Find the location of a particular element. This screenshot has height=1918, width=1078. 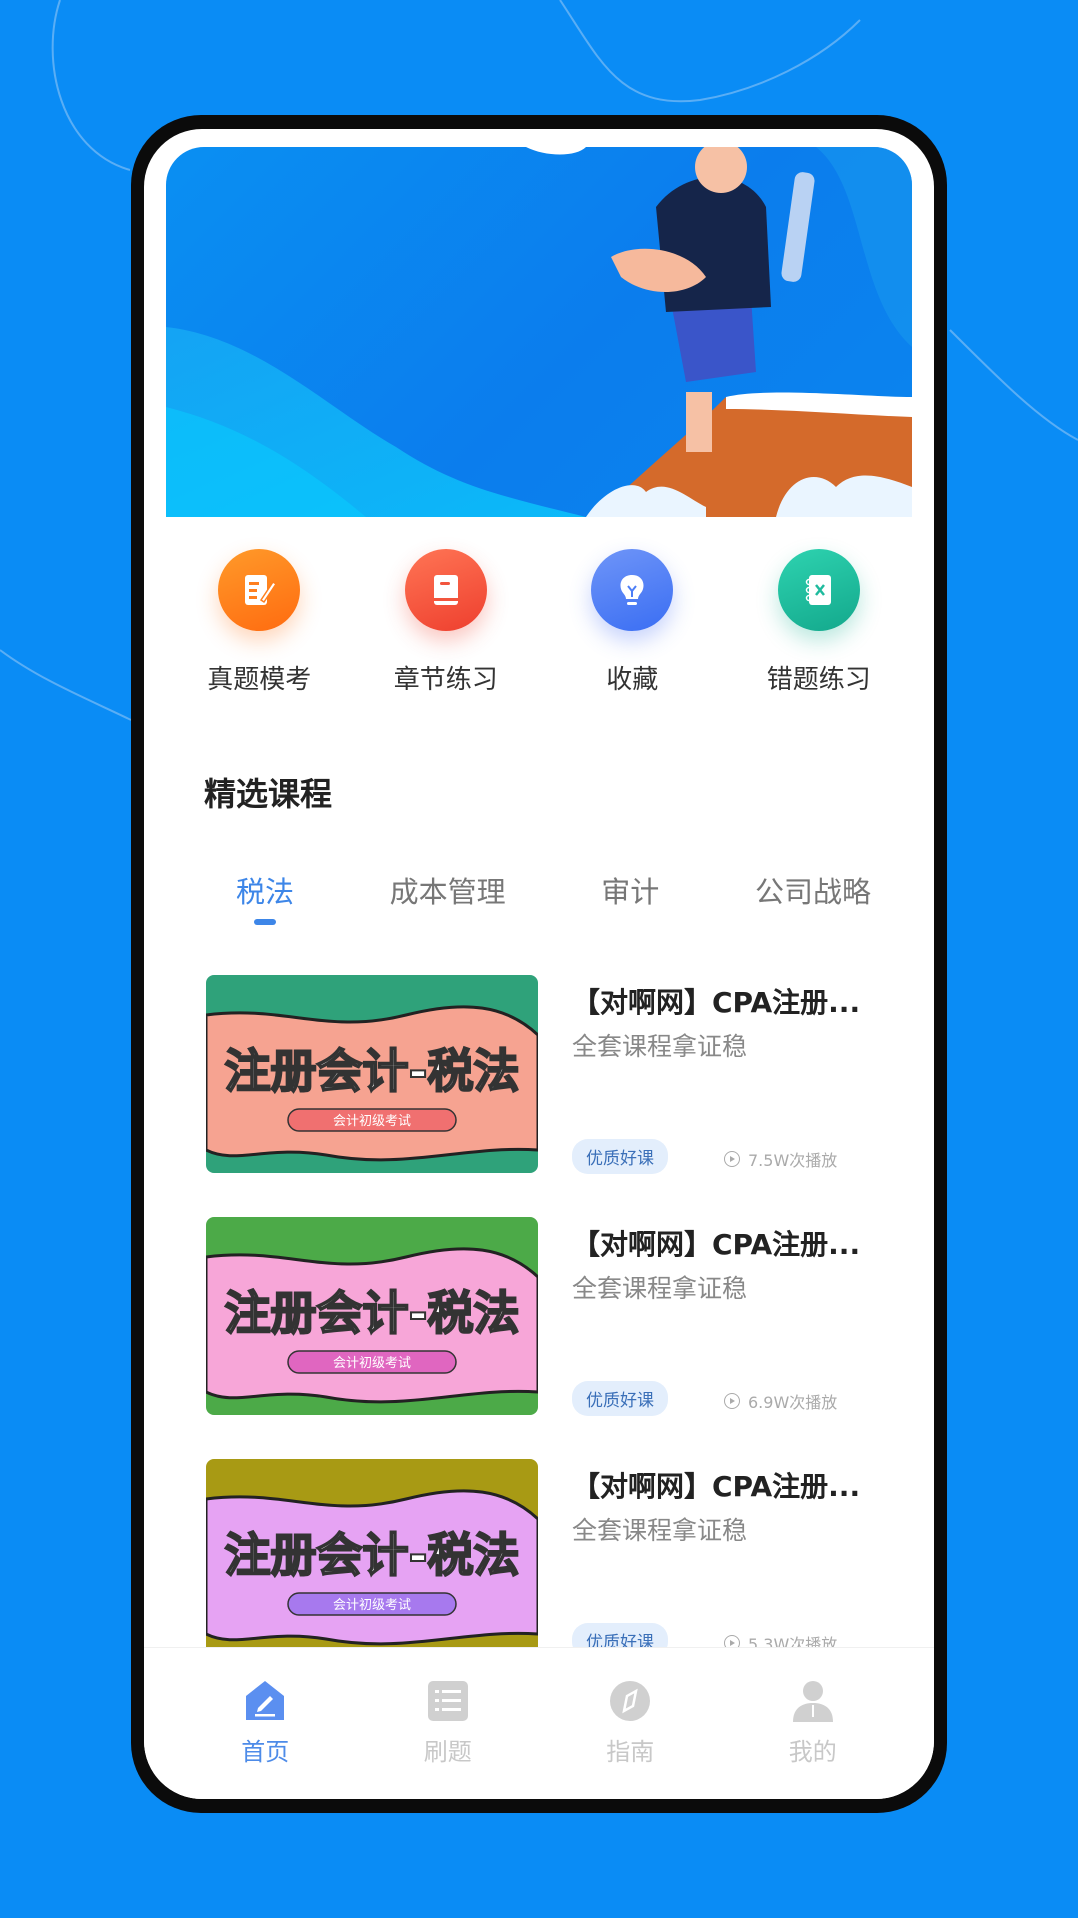

active-tab-indicator is located at coordinates (265, 922).